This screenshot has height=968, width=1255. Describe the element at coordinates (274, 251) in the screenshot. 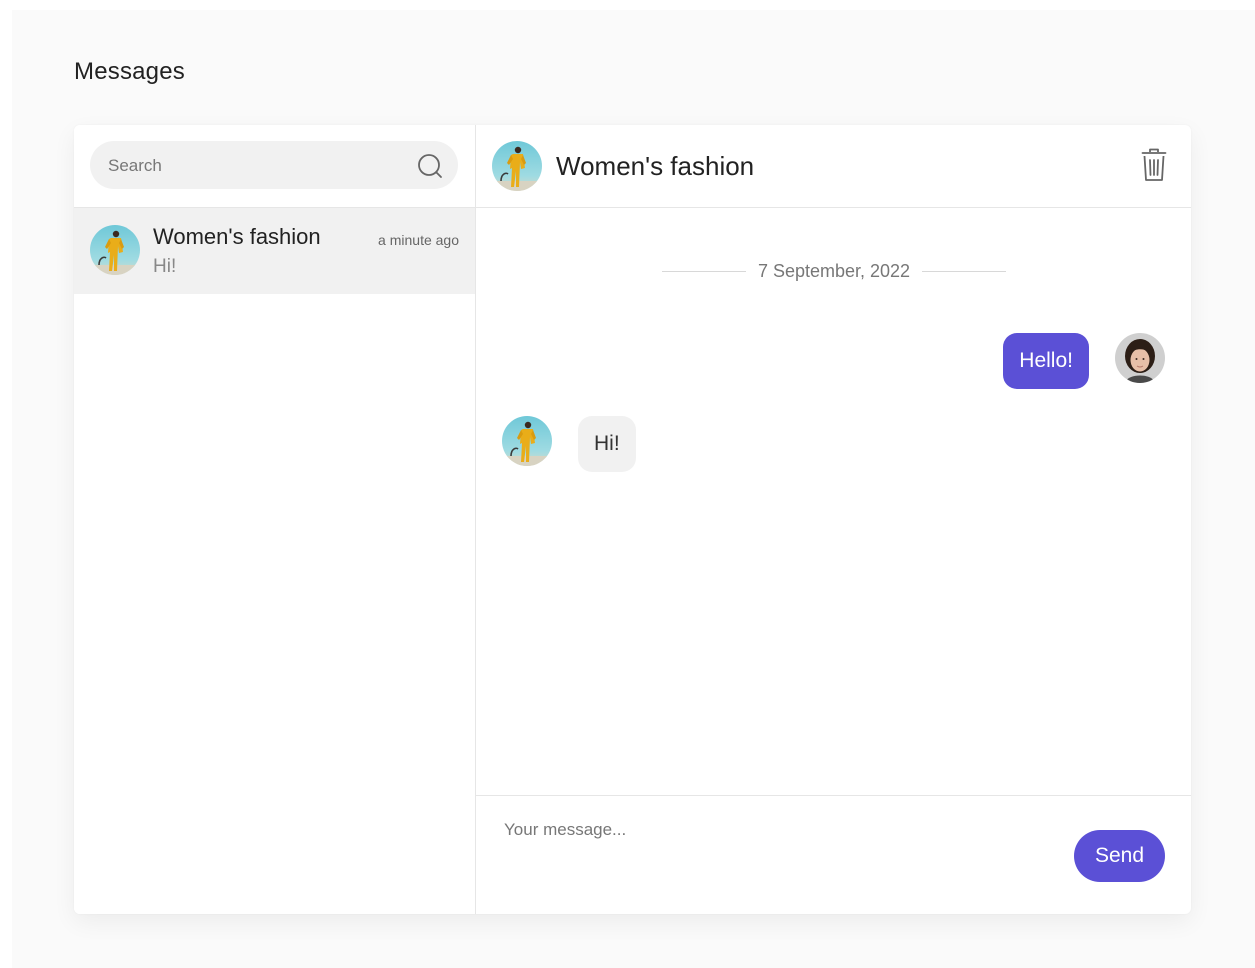

I see `conversation-item-womens-fashion: Women's fashion a minute ago Hi!` at that location.